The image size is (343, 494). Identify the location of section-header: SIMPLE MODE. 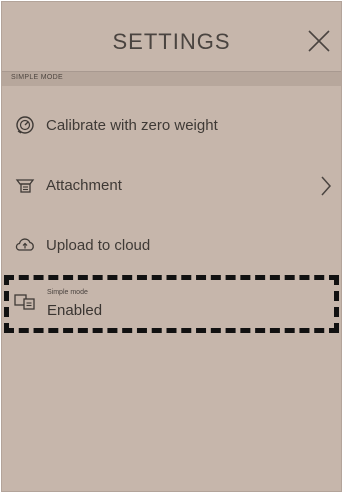
(171, 78).